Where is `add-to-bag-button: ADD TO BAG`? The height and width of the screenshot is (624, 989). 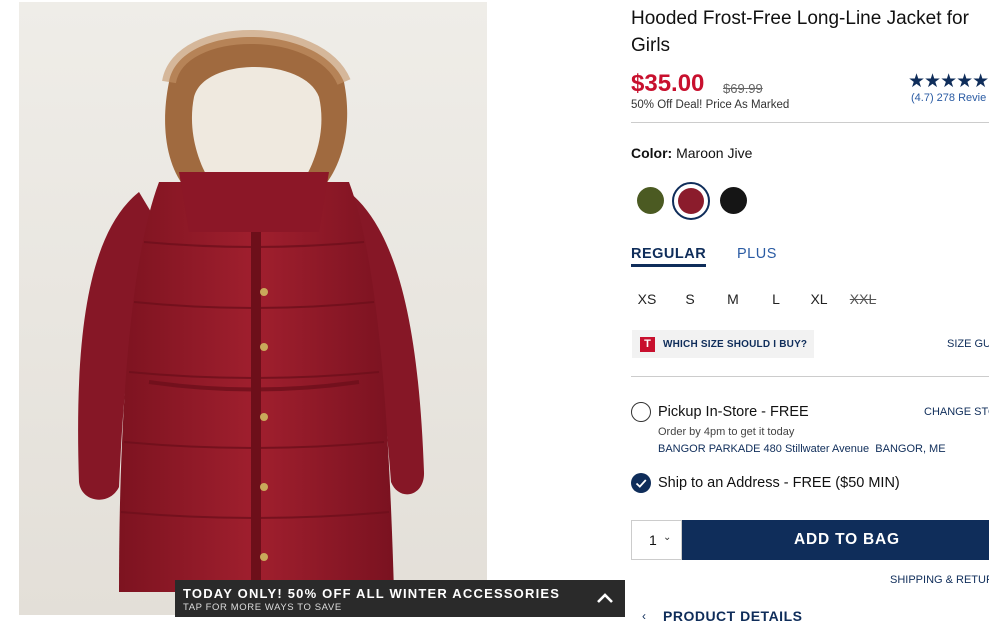
add-to-bag-button: ADD TO BAG is located at coordinates (835, 540).